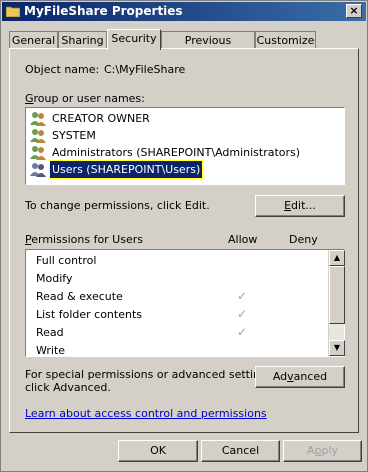 The image size is (368, 472). What do you see at coordinates (285, 40) in the screenshot?
I see `tab-customize: Customize` at bounding box center [285, 40].